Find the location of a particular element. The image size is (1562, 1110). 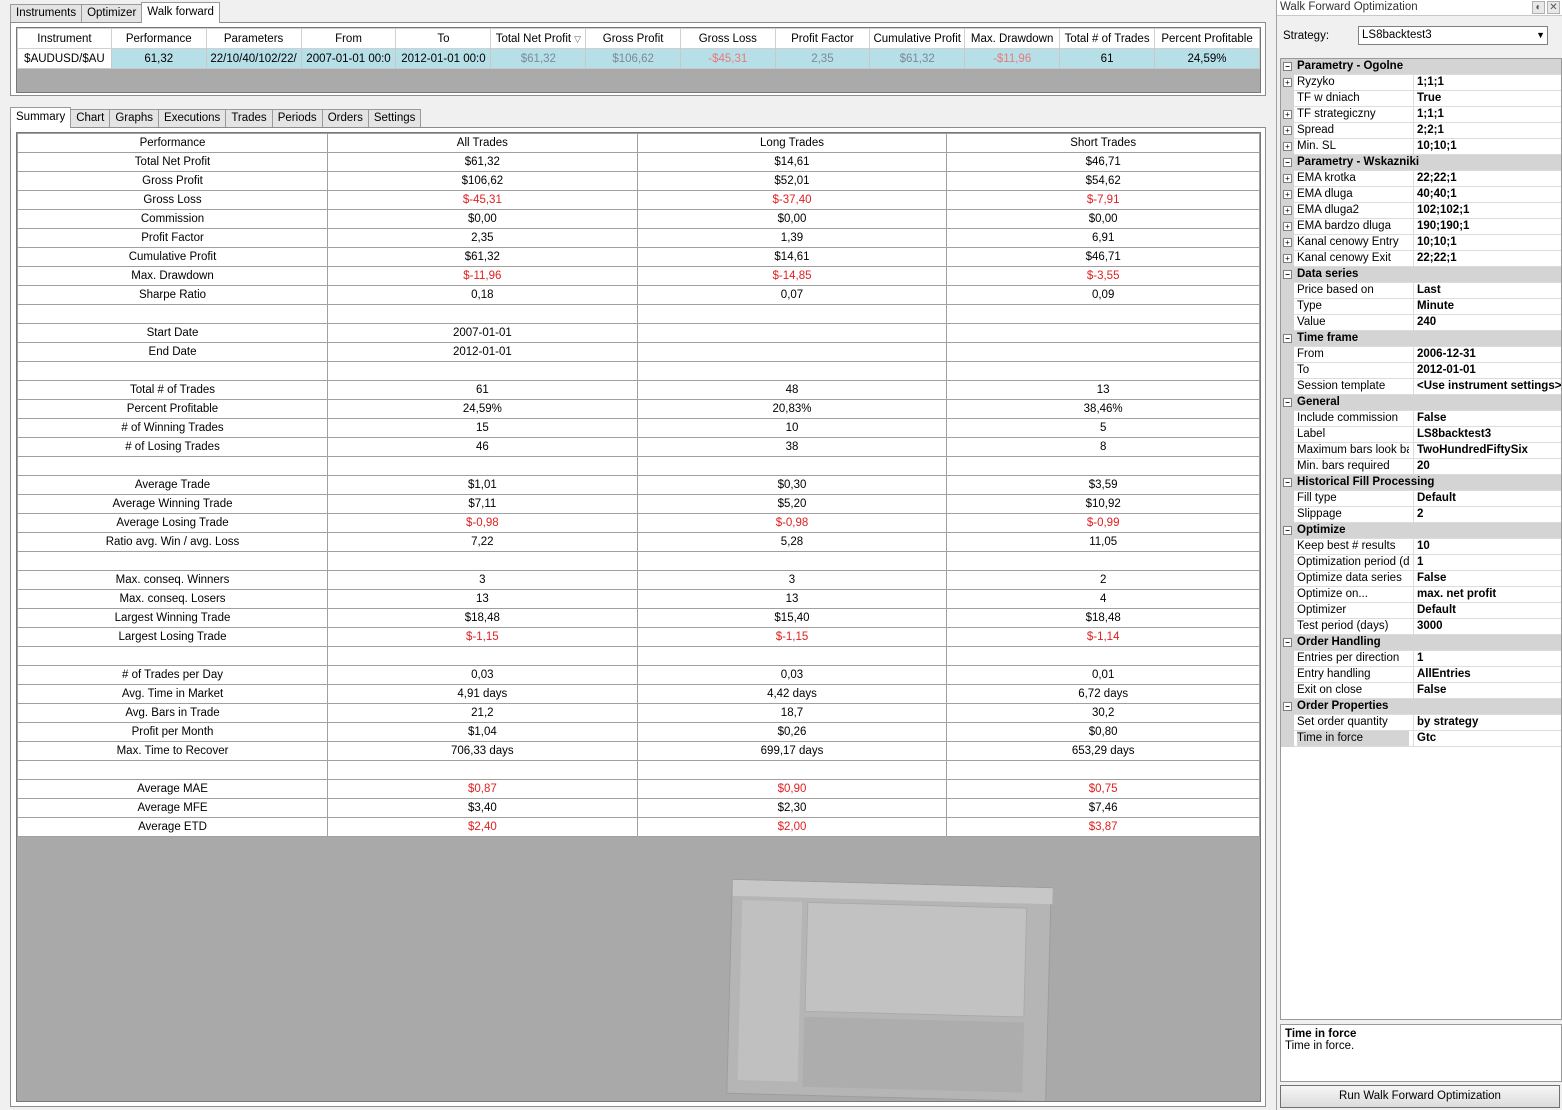

property-value: 40;40;1 is located at coordinates (1487, 194).